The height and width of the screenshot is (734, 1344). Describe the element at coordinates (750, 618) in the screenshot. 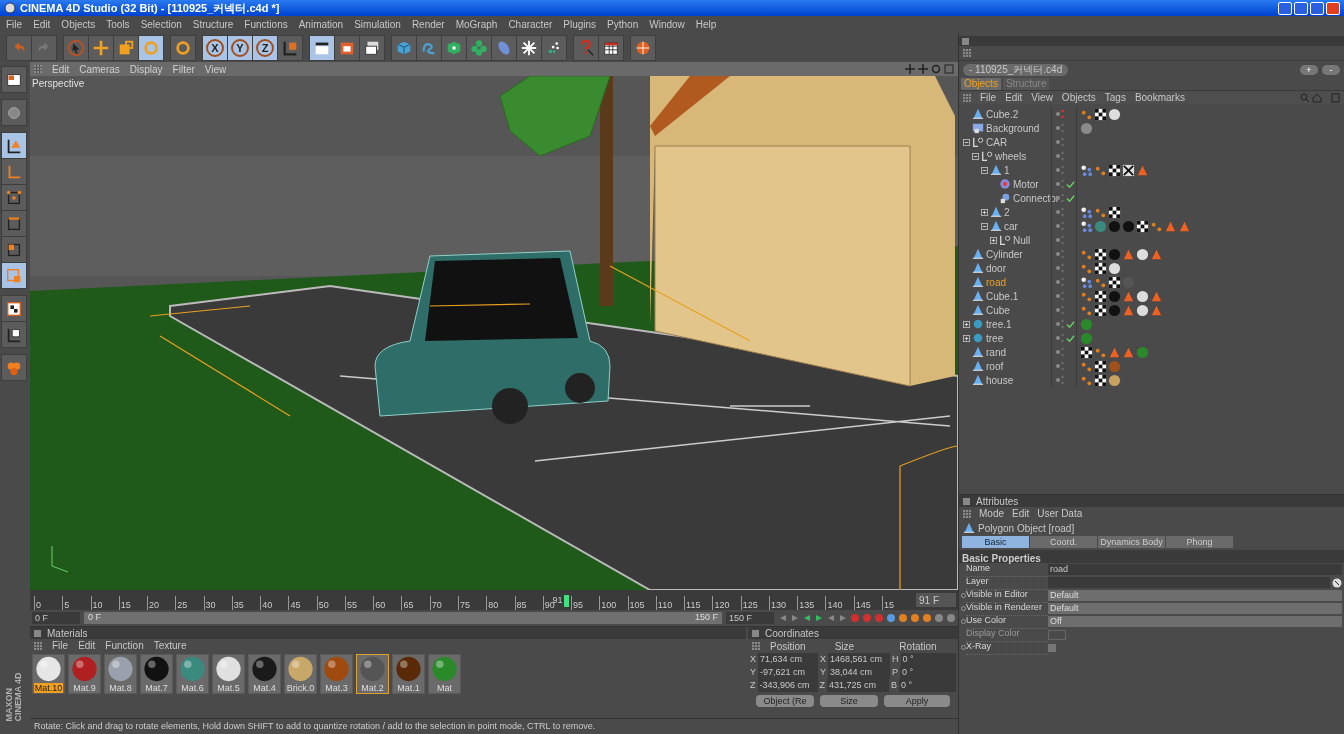

I see `end-frame-field: 150 F` at that location.